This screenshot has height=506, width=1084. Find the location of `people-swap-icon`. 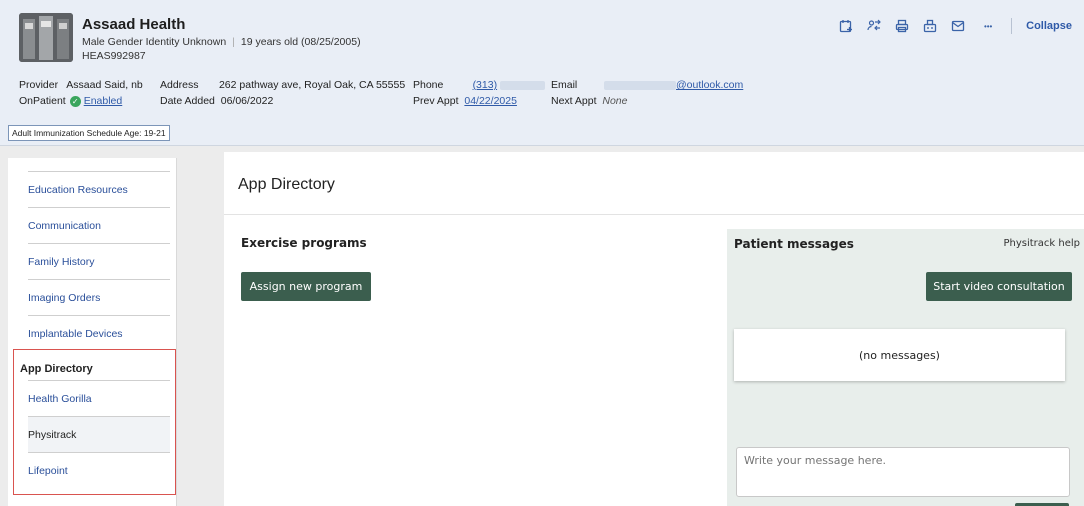

people-swap-icon is located at coordinates (874, 26).